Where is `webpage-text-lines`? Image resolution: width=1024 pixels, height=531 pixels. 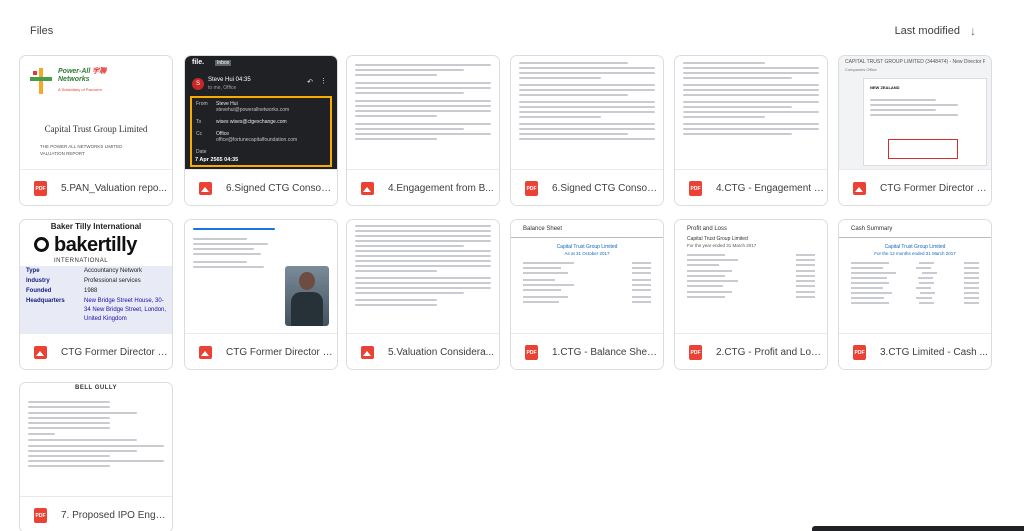 webpage-text-lines is located at coordinates (261, 249).